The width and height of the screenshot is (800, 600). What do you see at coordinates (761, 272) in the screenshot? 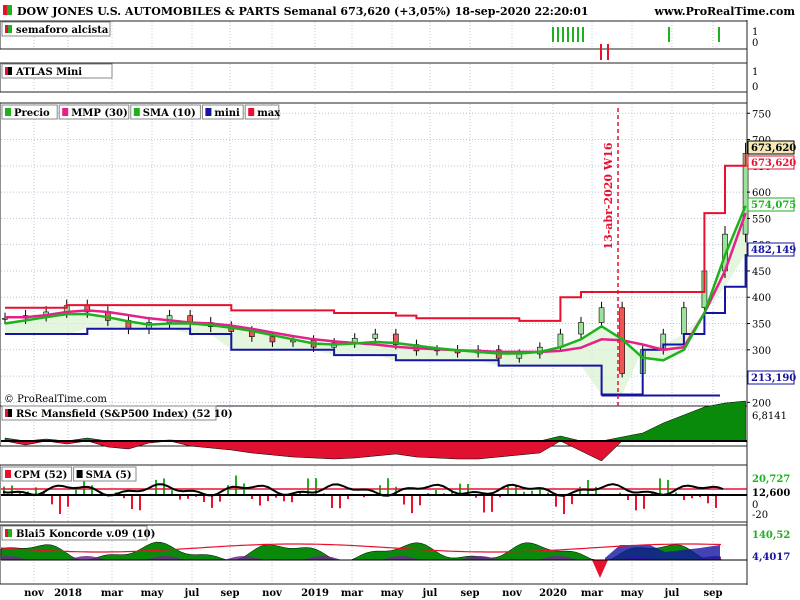
I see `main-y-tick-label: 450` at bounding box center [761, 272].